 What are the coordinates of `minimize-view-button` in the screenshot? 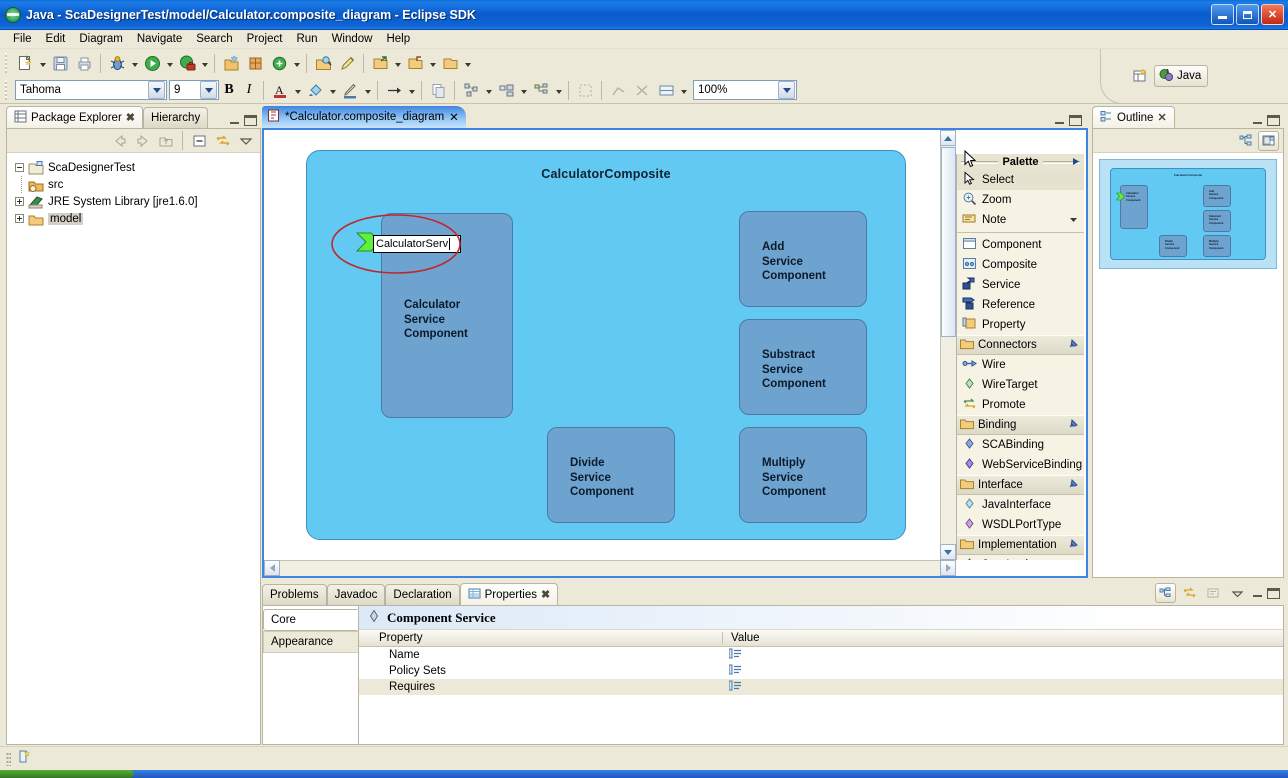 It's located at (234, 120).